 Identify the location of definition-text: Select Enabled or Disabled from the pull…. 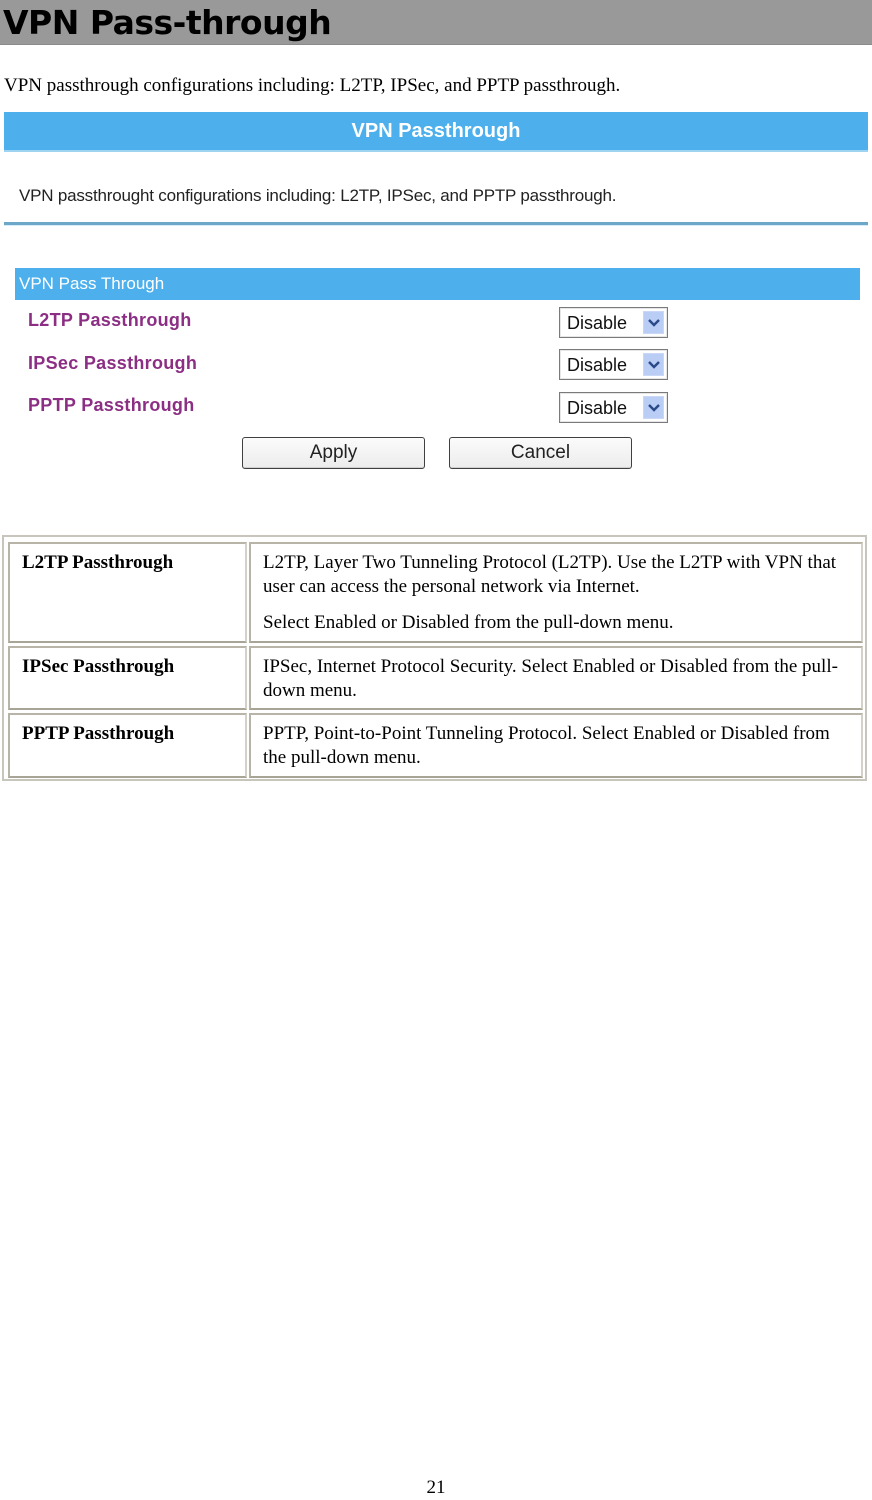
(468, 622).